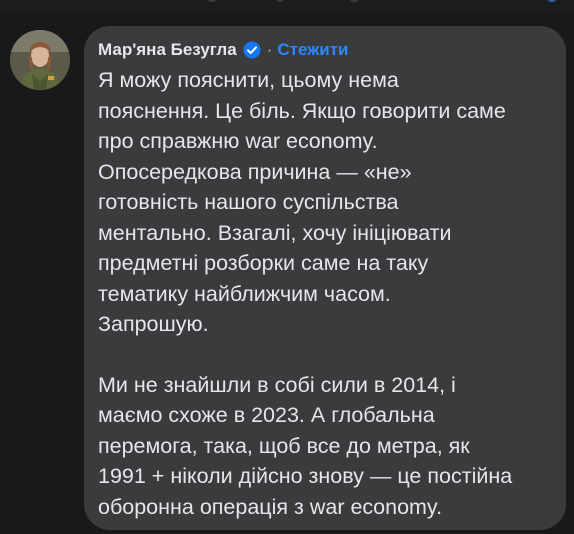  I want to click on profile-photo, so click(40, 60).